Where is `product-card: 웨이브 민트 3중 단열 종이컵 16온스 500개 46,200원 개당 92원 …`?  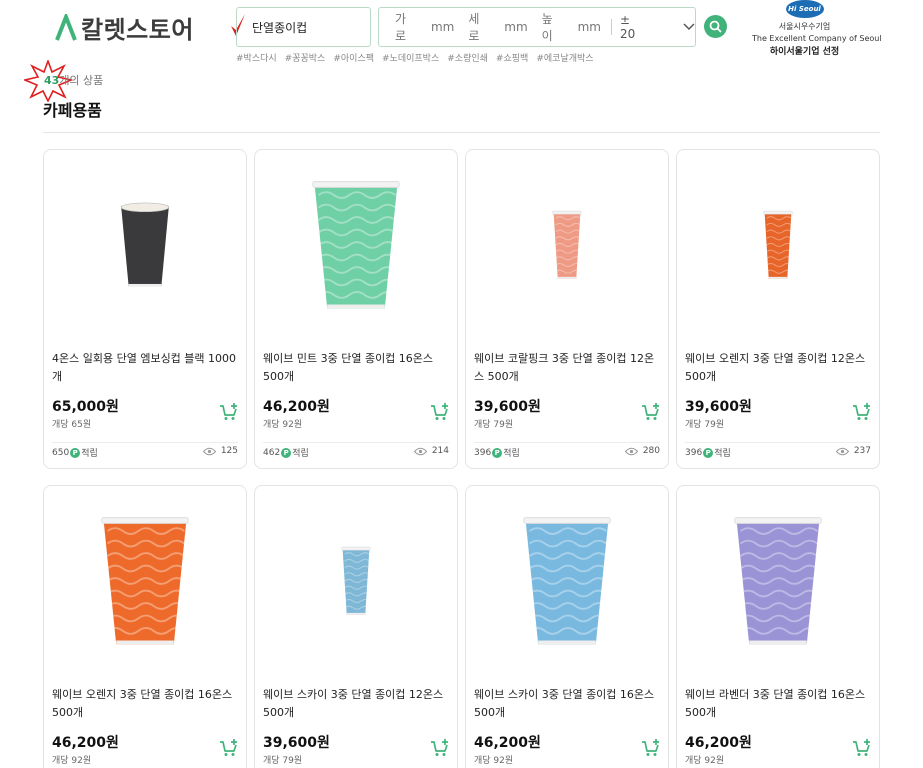 product-card: 웨이브 민트 3중 단열 종이컵 16온스 500개 46,200원 개당 92원 … is located at coordinates (356, 309).